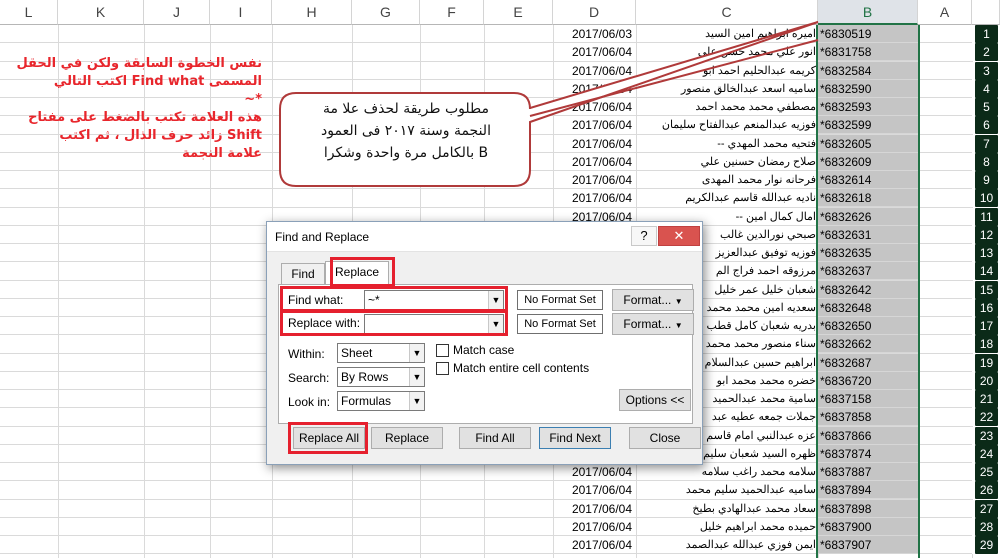  Describe the element at coordinates (868, 362) in the screenshot. I see `cell-b: *6832687` at that location.